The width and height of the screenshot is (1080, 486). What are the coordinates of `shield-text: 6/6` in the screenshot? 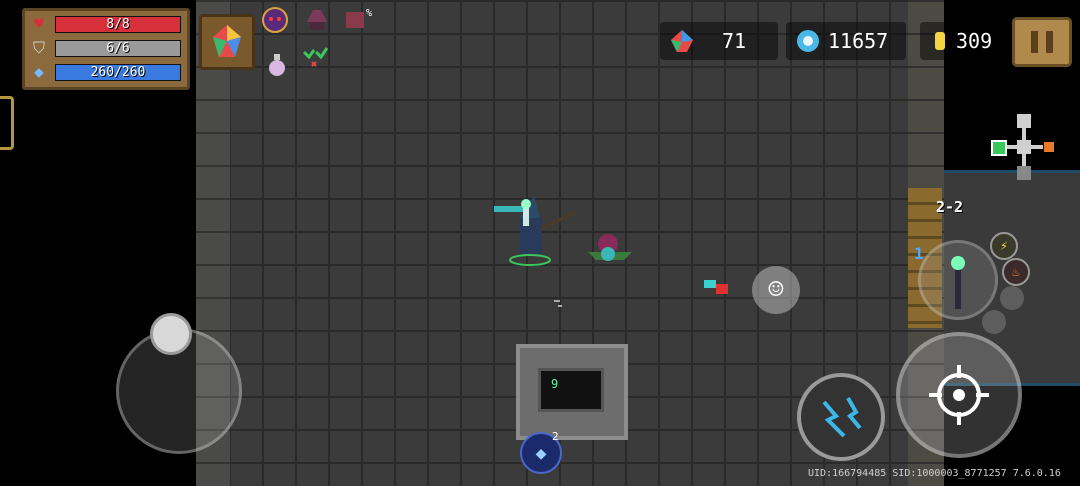 It's located at (118, 48).